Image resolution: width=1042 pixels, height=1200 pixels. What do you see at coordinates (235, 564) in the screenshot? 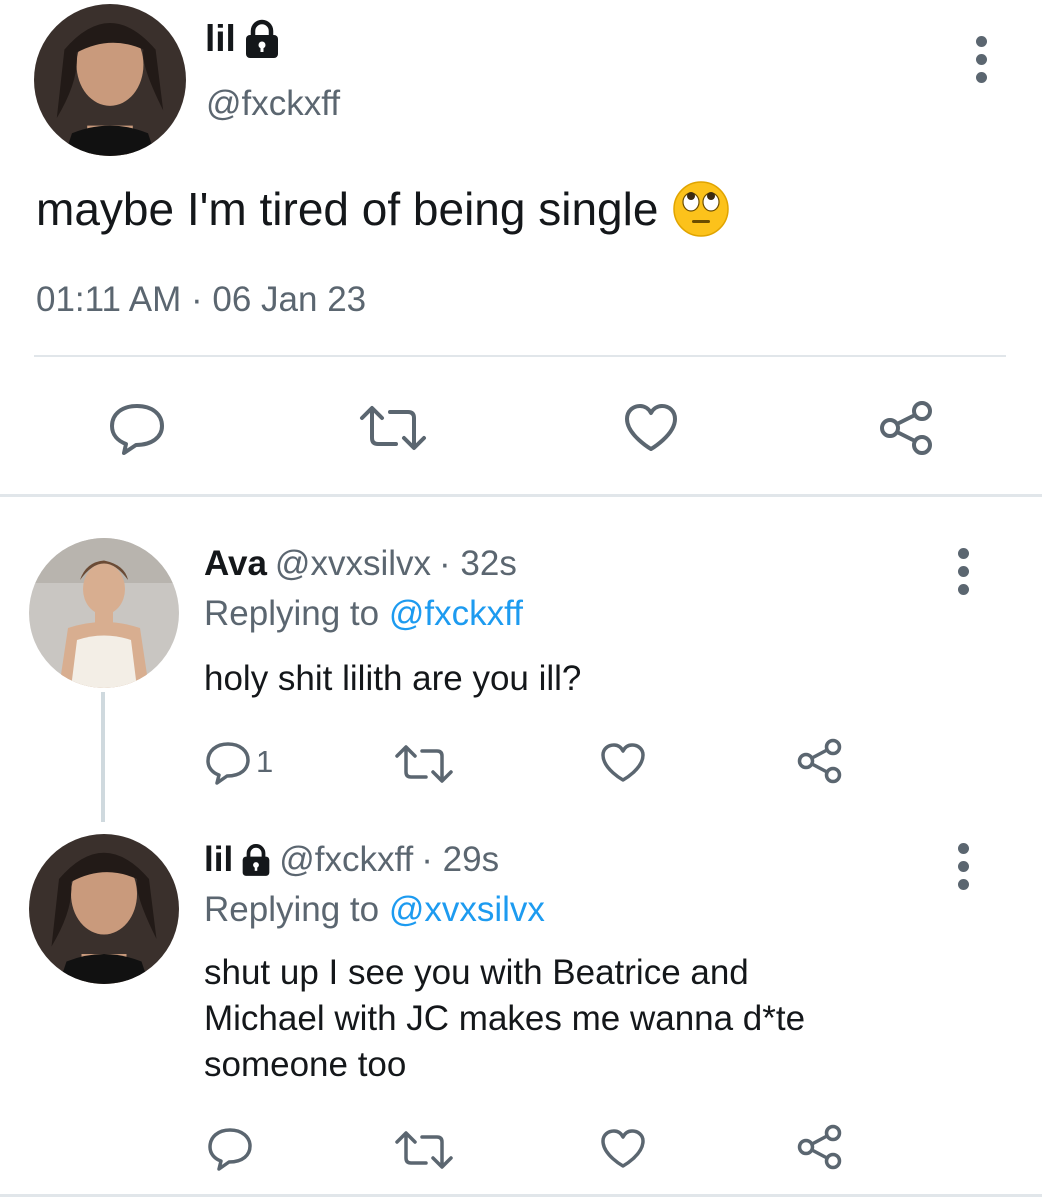
I see `reply-author-name: Ava` at bounding box center [235, 564].